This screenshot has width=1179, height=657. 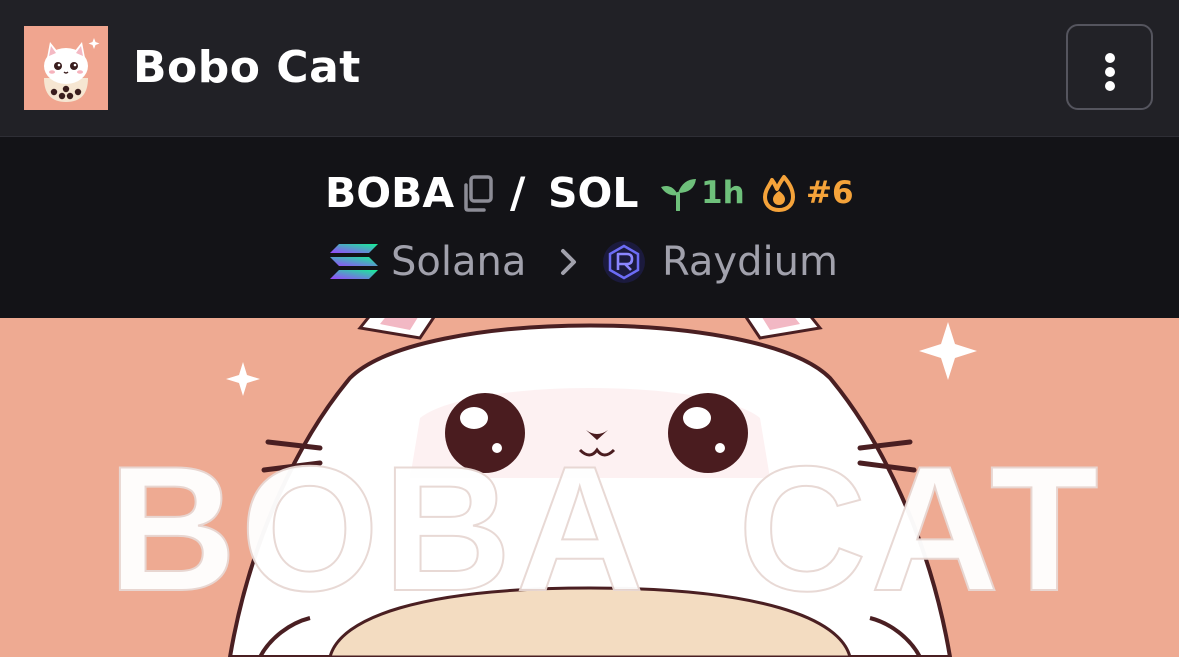 What do you see at coordinates (830, 193) in the screenshot?
I see `trending-rank: #6` at bounding box center [830, 193].